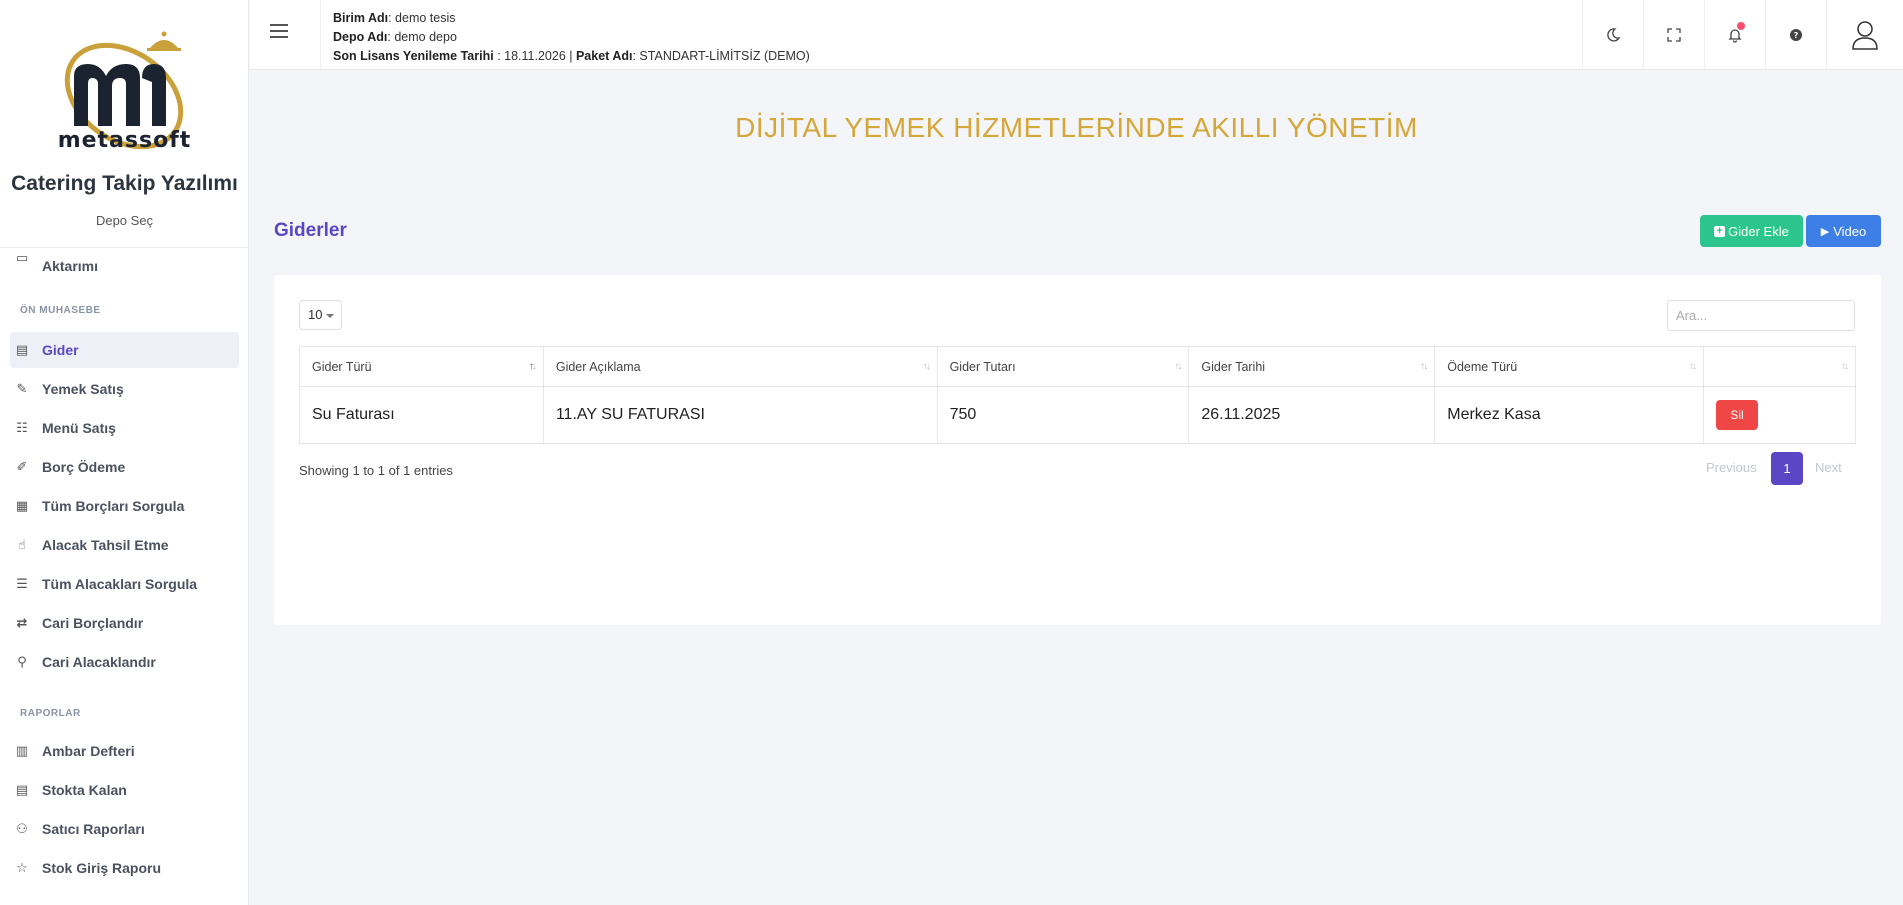 Image resolution: width=1903 pixels, height=905 pixels. I want to click on debt-query-icon: ▦, so click(22, 505).